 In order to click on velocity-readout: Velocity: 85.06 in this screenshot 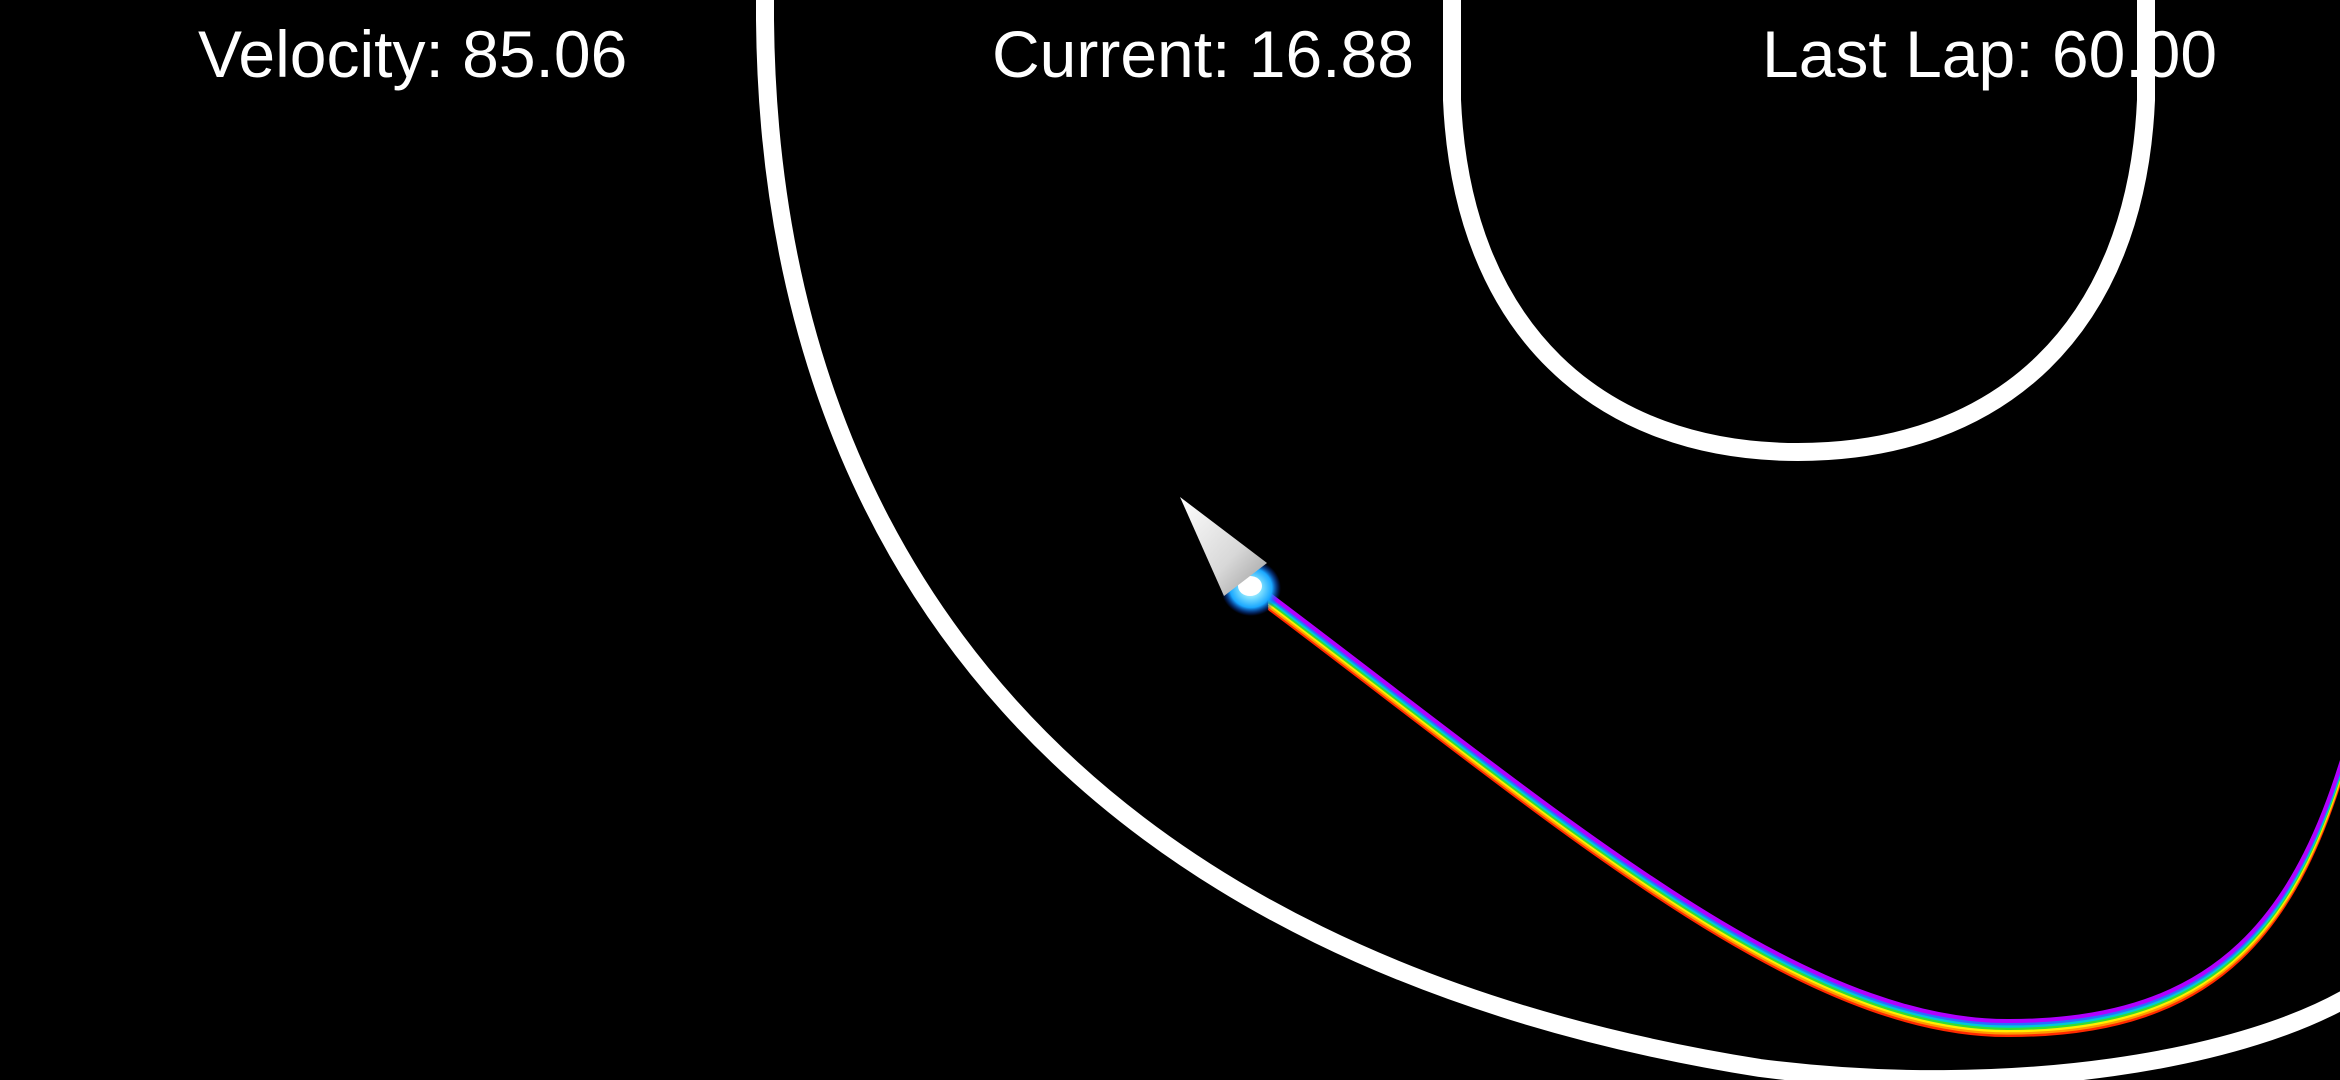, I will do `click(412, 54)`.